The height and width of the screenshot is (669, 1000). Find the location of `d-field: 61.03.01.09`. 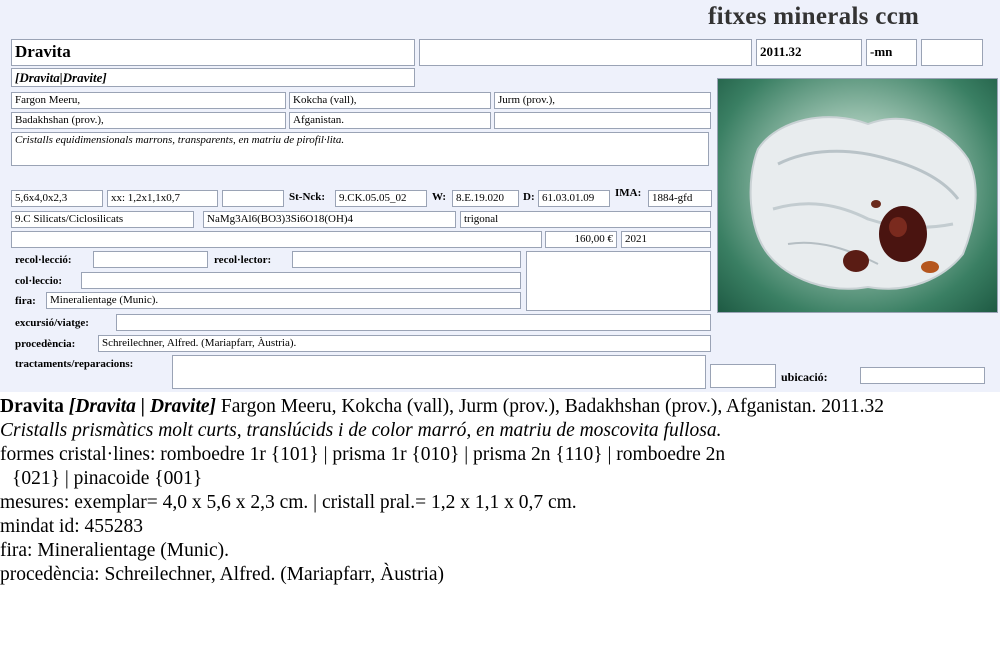

d-field: 61.03.01.09 is located at coordinates (574, 198).